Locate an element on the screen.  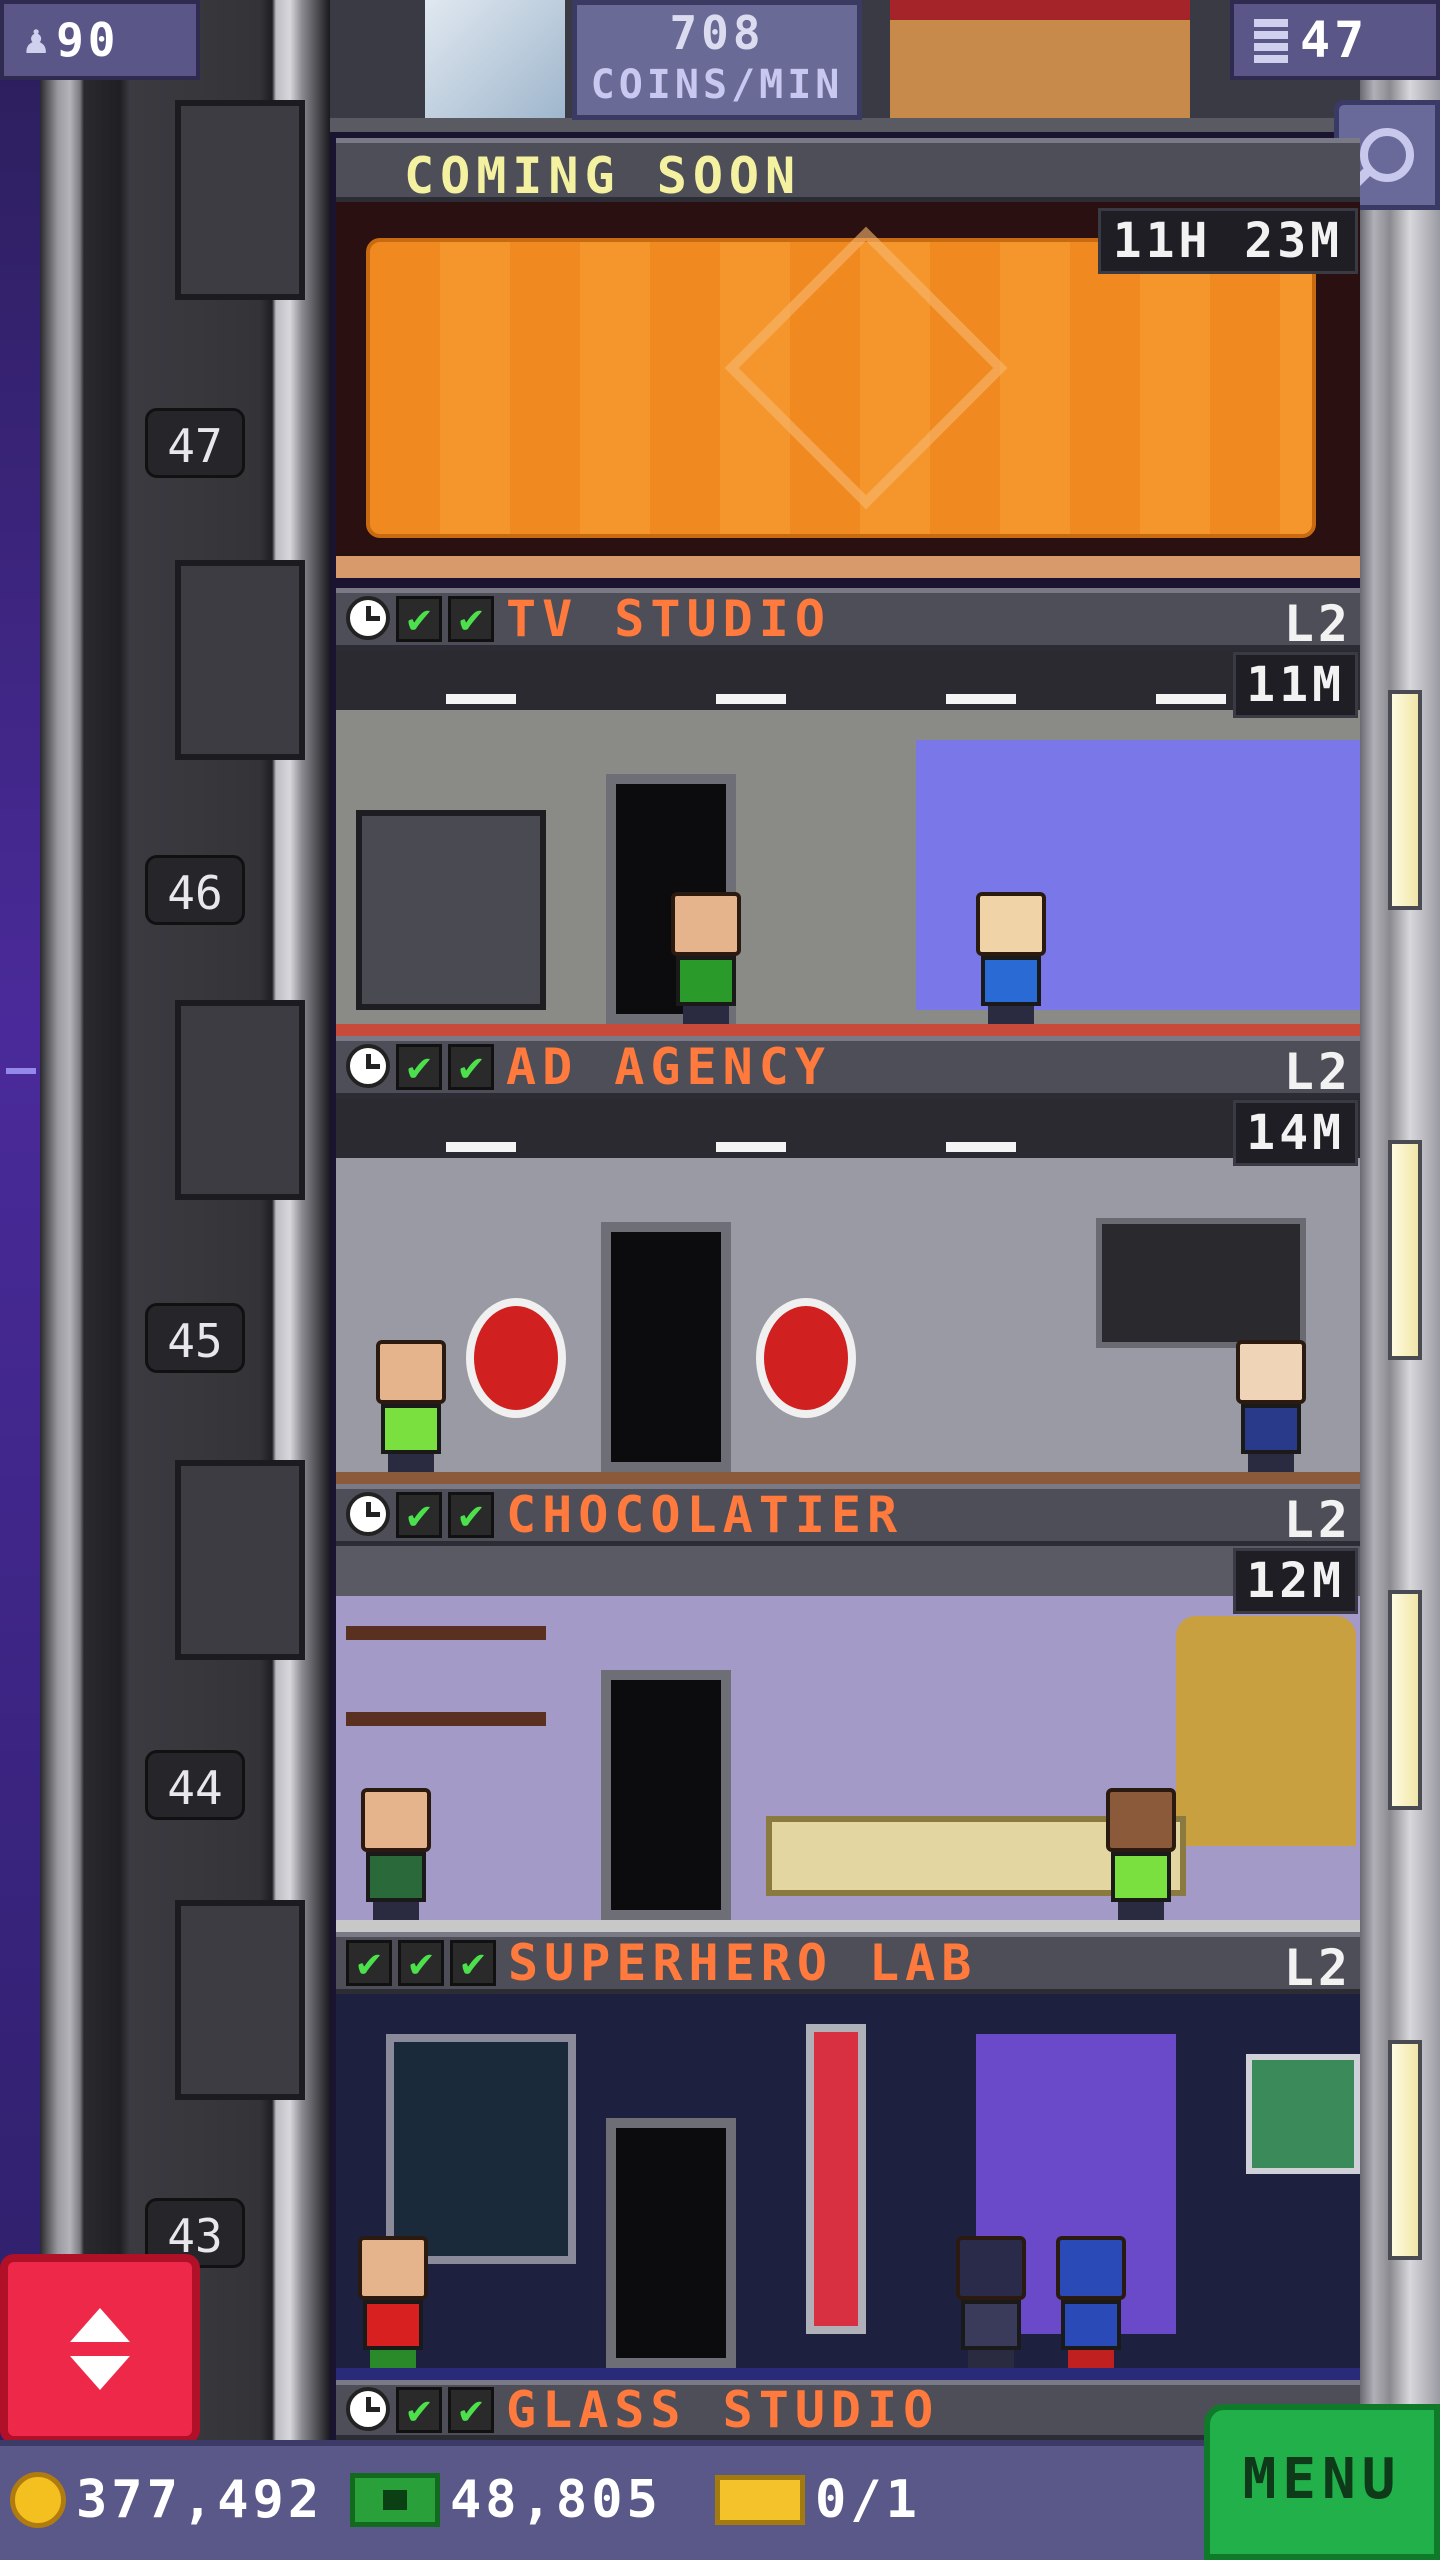
floor-header: ✔ ✔ CHOCOLATIER L2 is located at coordinates (848, 1516).